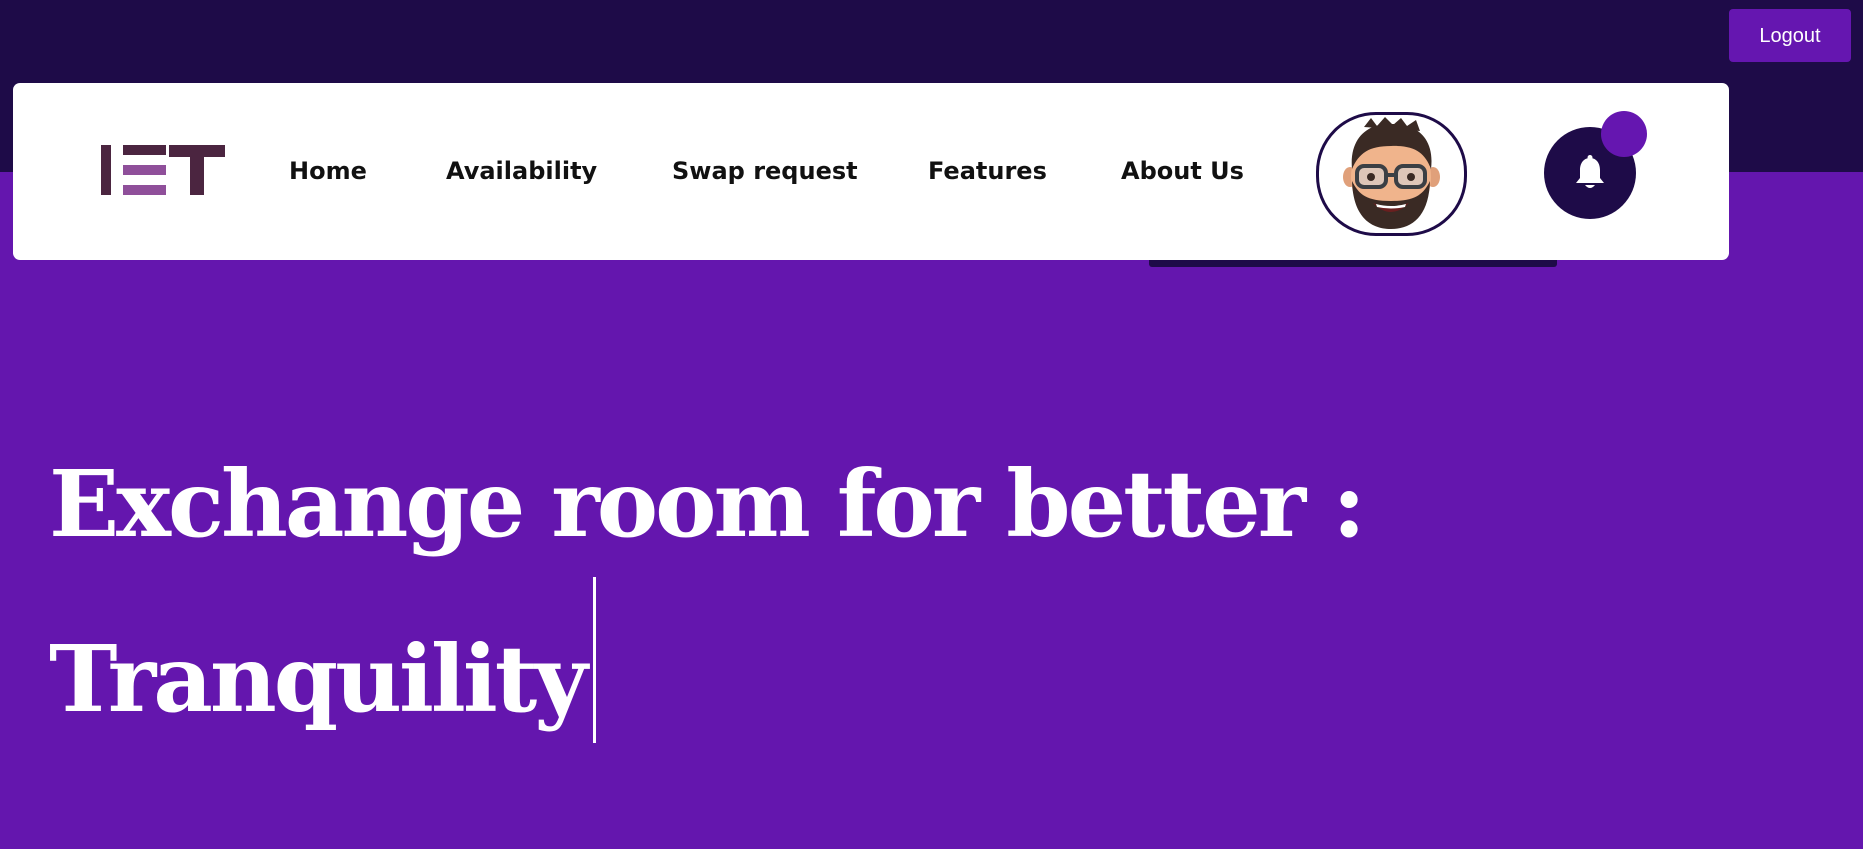 The height and width of the screenshot is (849, 1863). What do you see at coordinates (987, 171) in the screenshot?
I see `nav-link-features: Features` at bounding box center [987, 171].